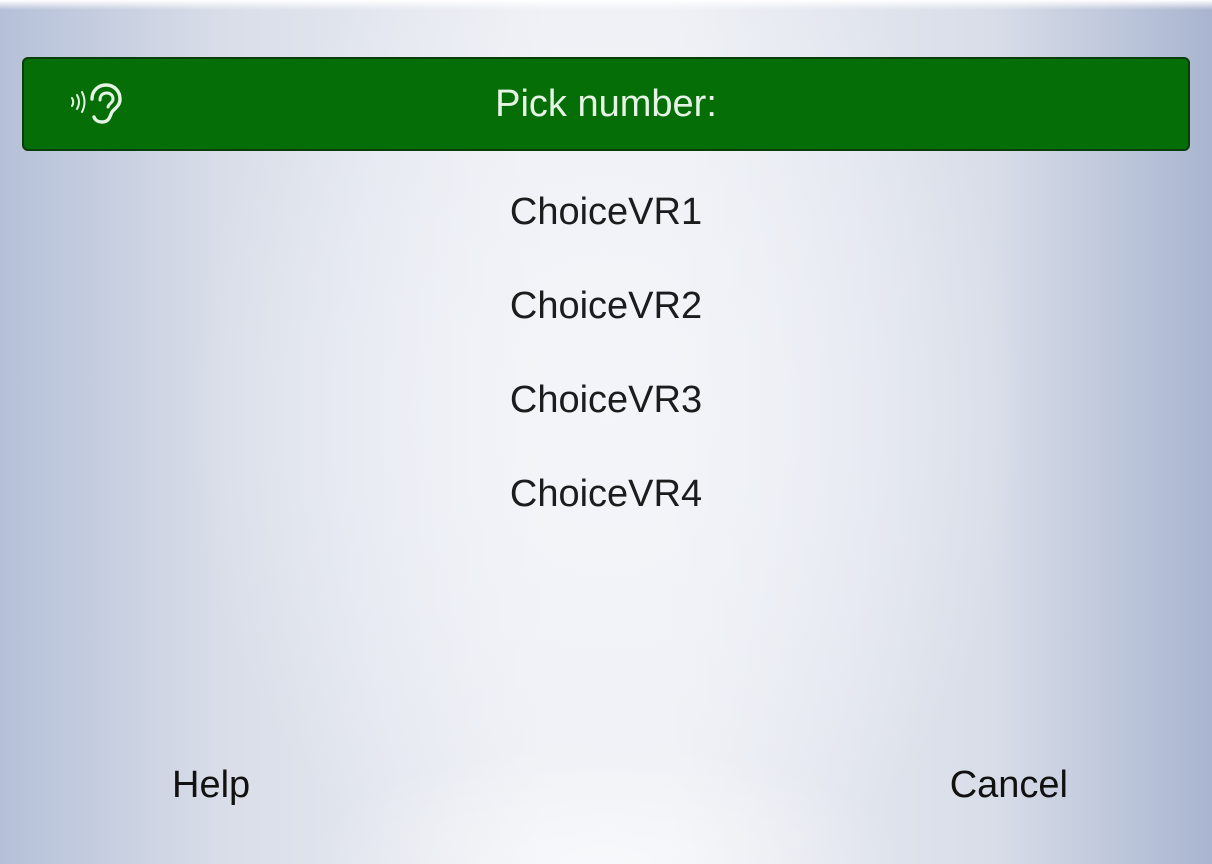 The image size is (1212, 864). Describe the element at coordinates (606, 494) in the screenshot. I see `choice-item-4: ChoiceVR4` at that location.